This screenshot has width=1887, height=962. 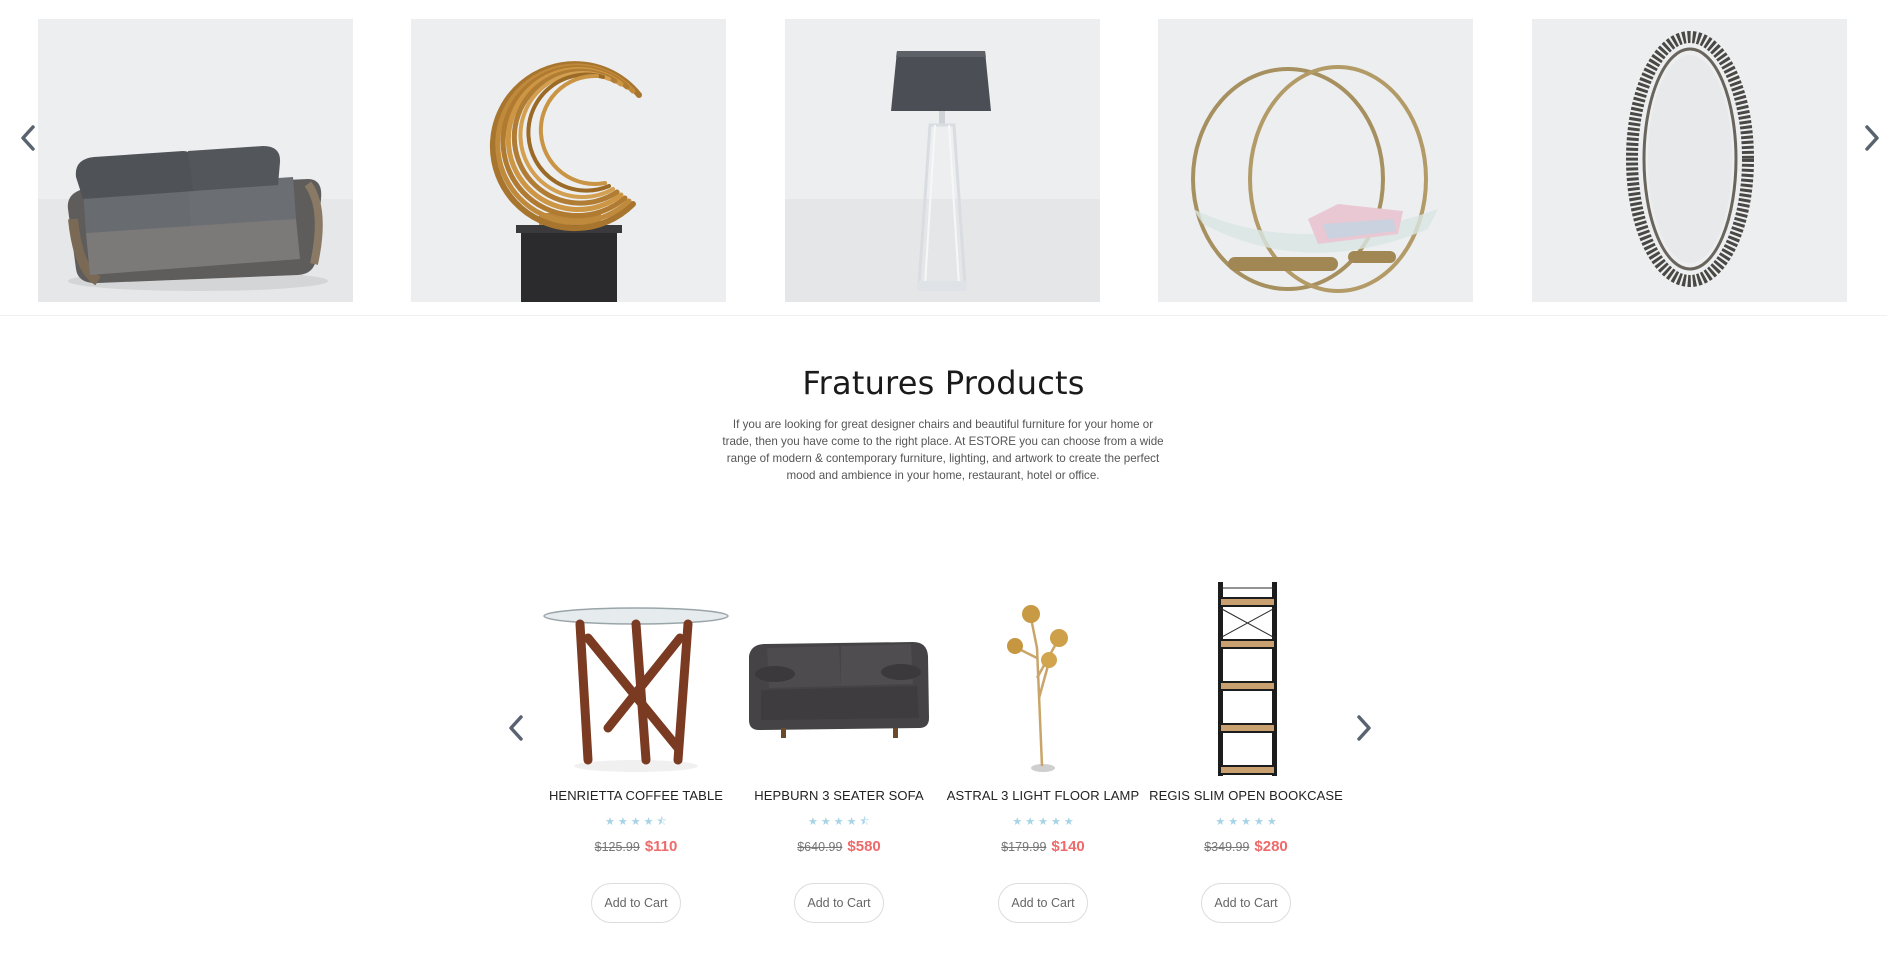 What do you see at coordinates (1271, 846) in the screenshot?
I see `sale-price: $280` at bounding box center [1271, 846].